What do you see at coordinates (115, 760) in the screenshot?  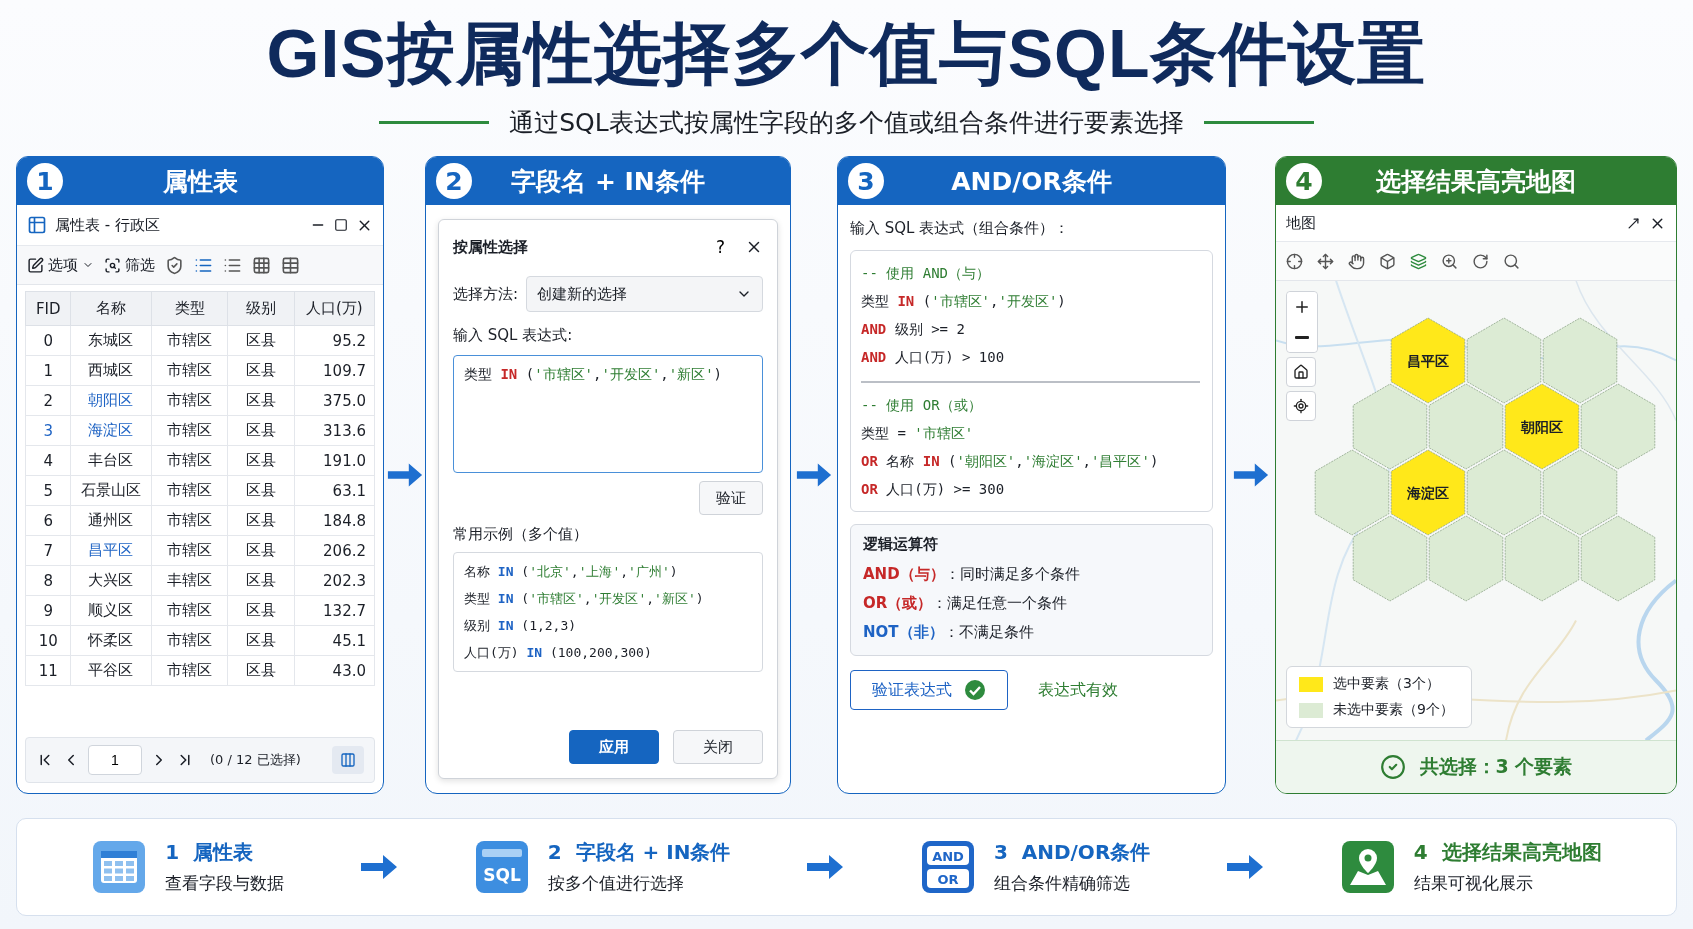 I see `page-field: 1` at bounding box center [115, 760].